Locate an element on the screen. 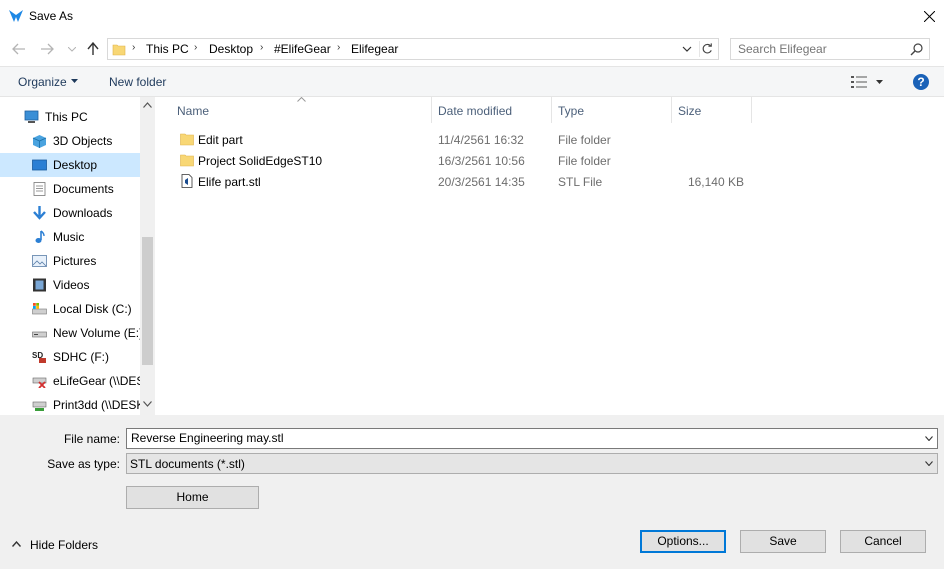 The image size is (944, 569). search-box is located at coordinates (830, 49).